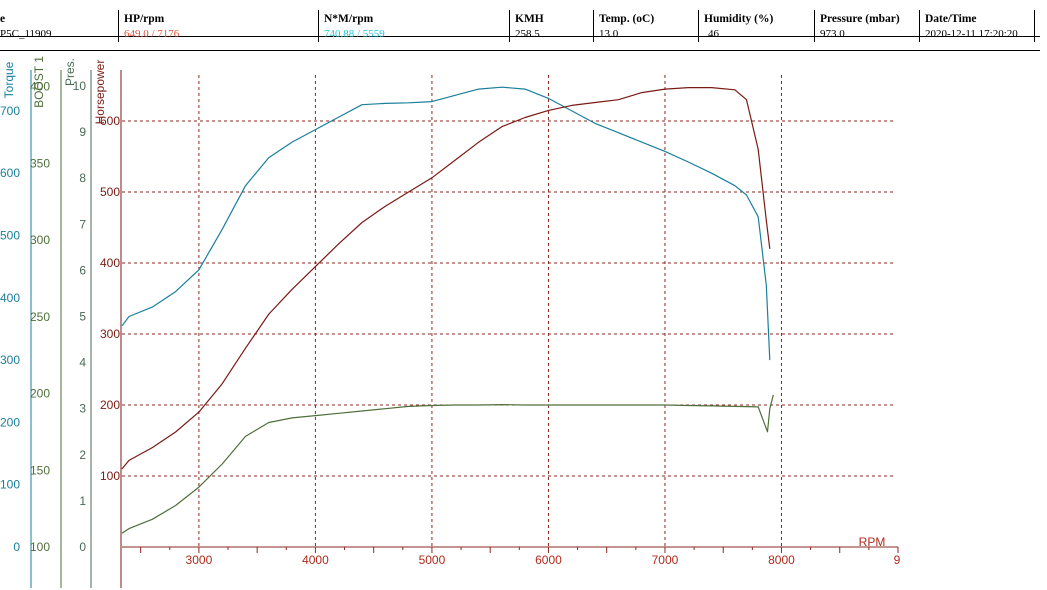  Describe the element at coordinates (82, 317) in the screenshot. I see `y-tick-label: 5` at that location.